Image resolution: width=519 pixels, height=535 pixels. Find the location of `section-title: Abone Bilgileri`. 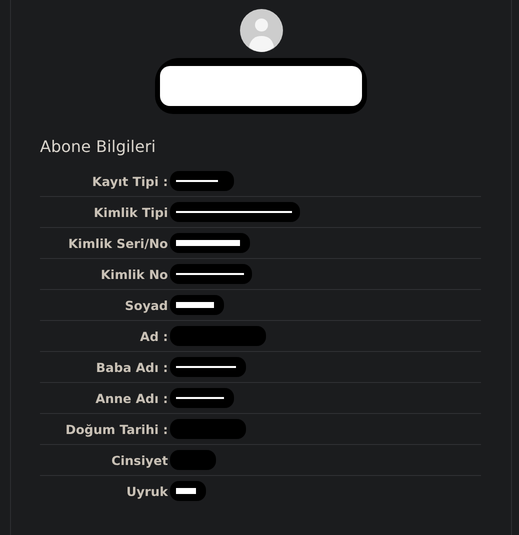

section-title: Abone Bilgileri is located at coordinates (98, 146).